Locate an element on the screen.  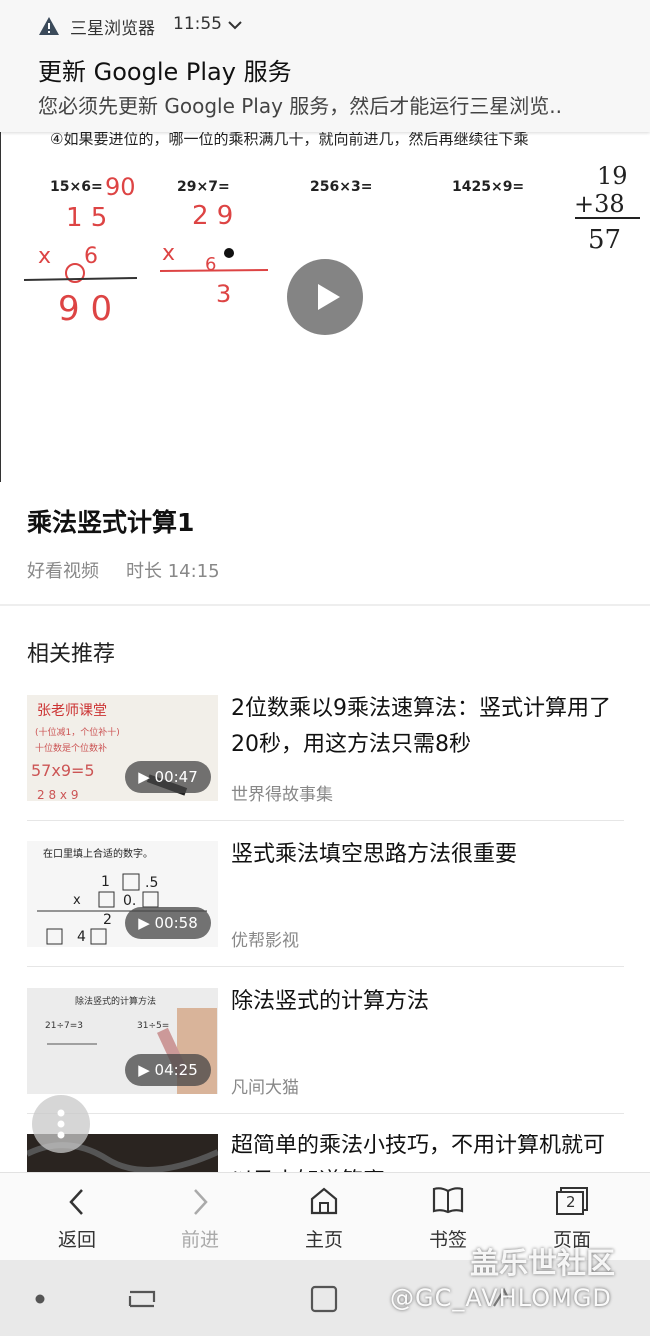
play-button is located at coordinates (325, 297).